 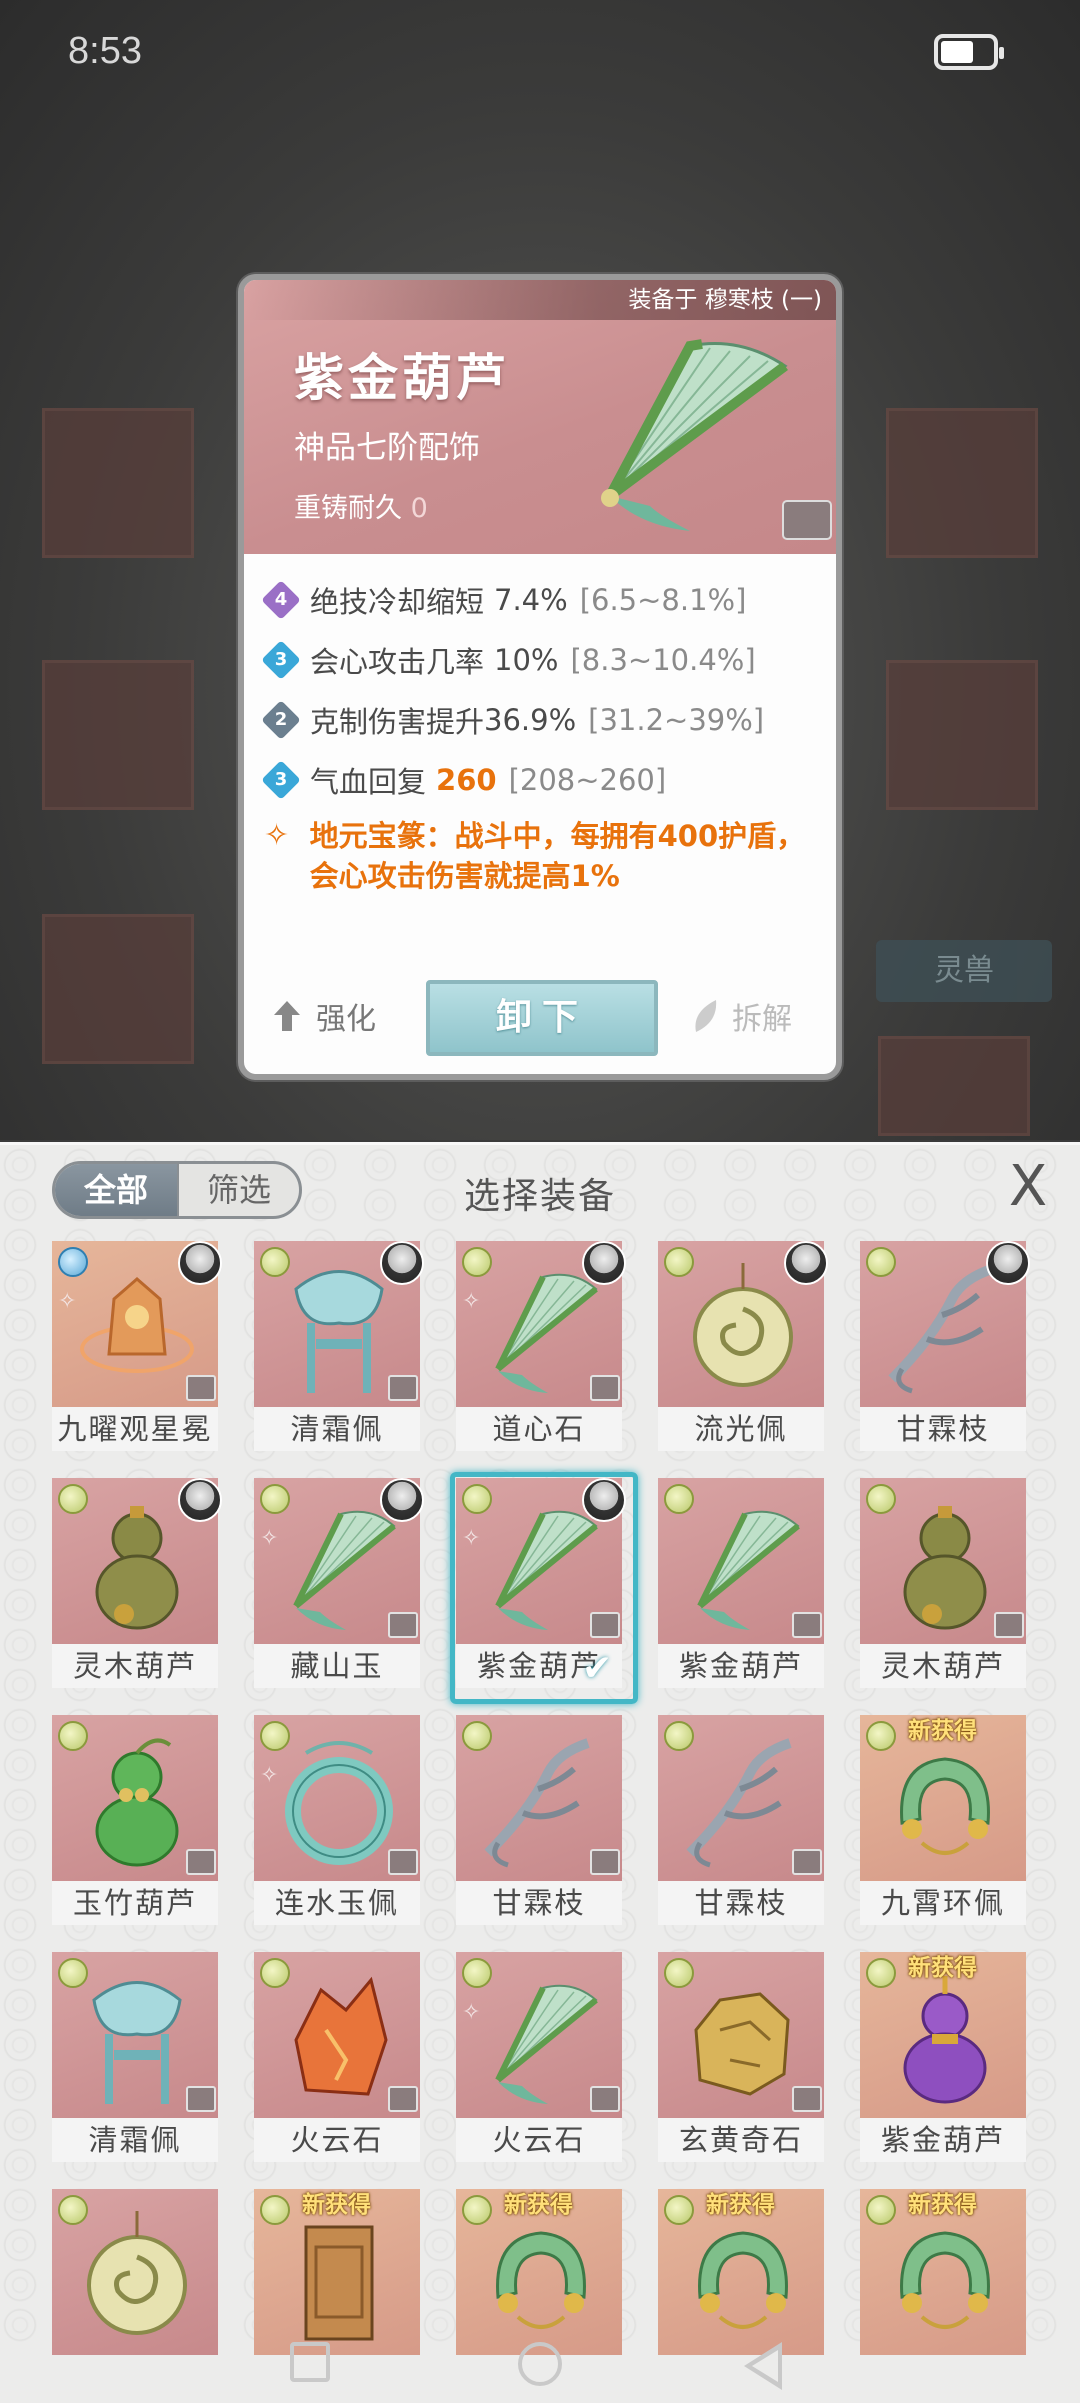 What do you see at coordinates (943, 1666) in the screenshot?
I see `equipment-name: 灵木葫芦` at bounding box center [943, 1666].